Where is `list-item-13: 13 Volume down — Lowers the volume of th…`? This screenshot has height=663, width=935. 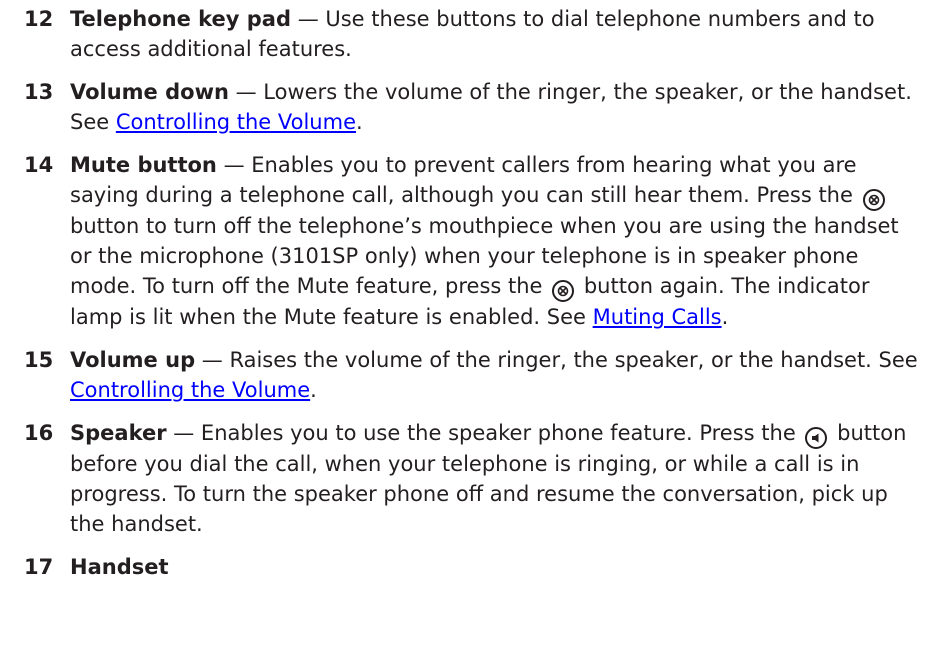
list-item-13: 13 Volume down — Lowers the volume of th… is located at coordinates (474, 107).